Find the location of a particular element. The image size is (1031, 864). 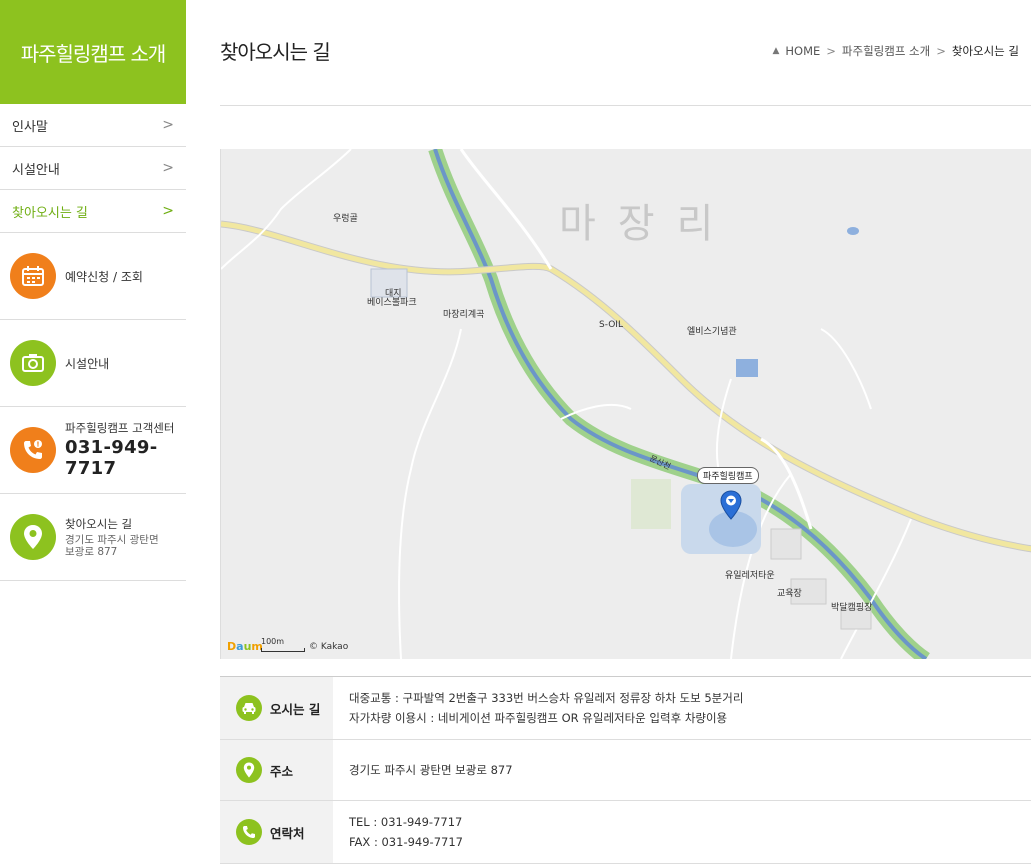

header-divider is located at coordinates (625, 105).